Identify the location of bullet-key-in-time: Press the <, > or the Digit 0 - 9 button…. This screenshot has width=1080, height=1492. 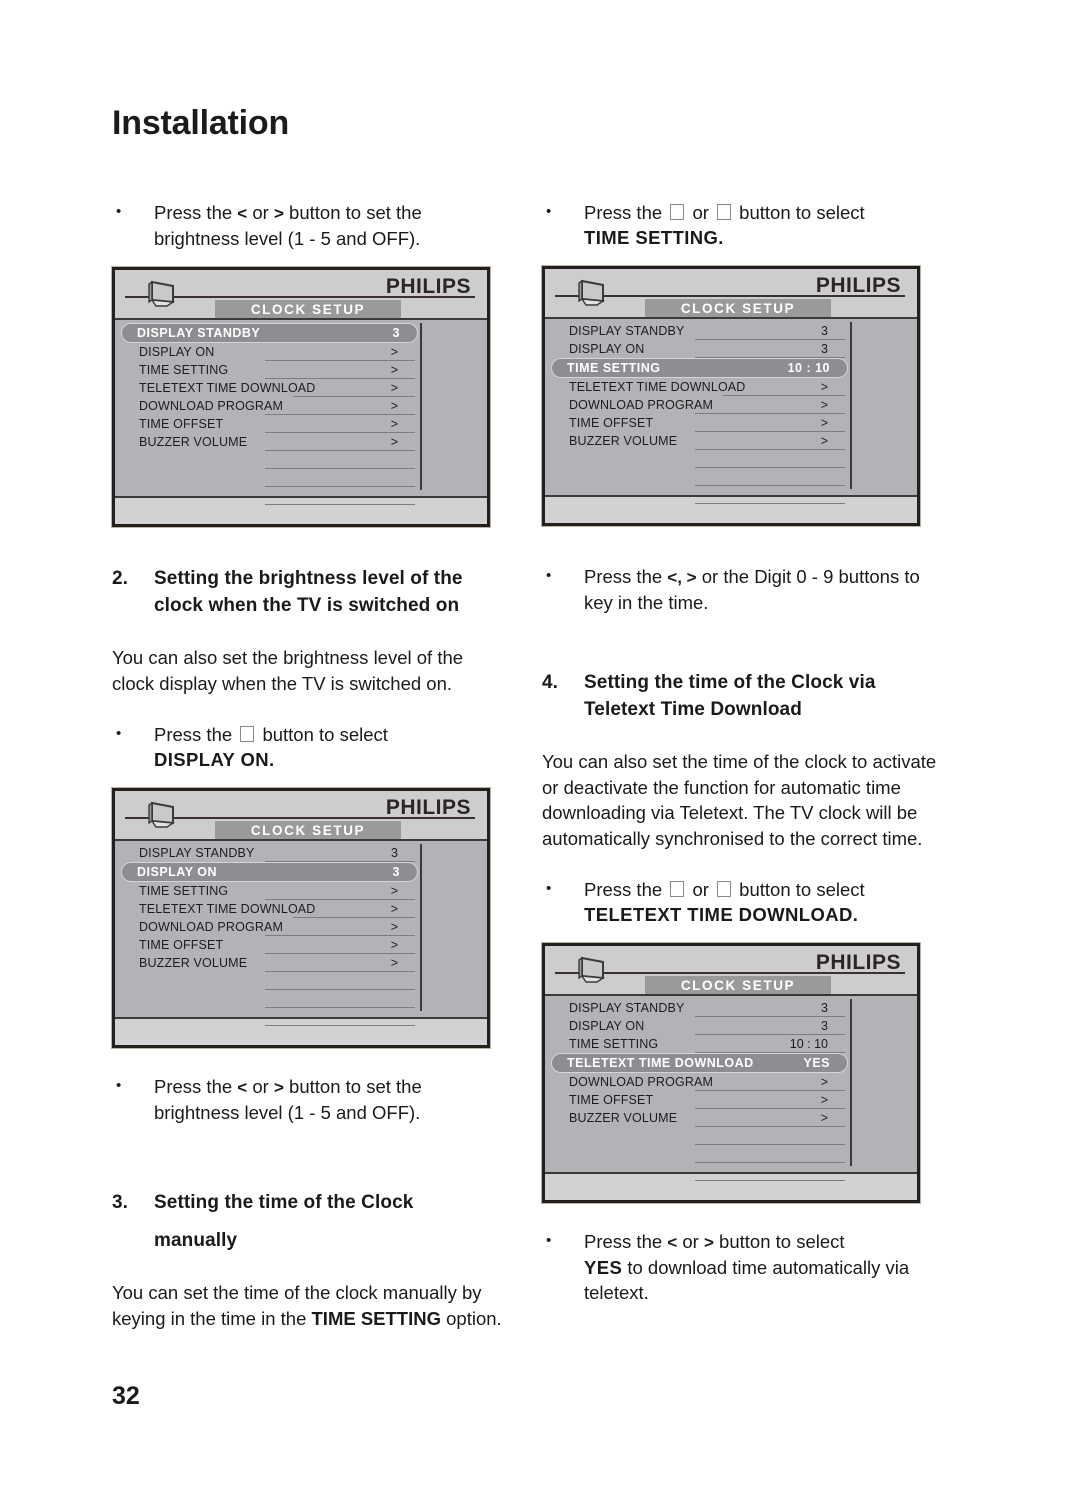
(742, 589).